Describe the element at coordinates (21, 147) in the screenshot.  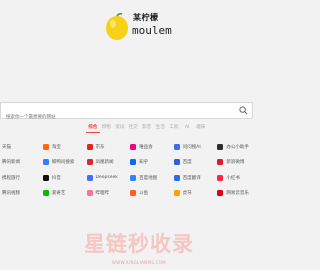
I see `site-link: 天猫` at that location.